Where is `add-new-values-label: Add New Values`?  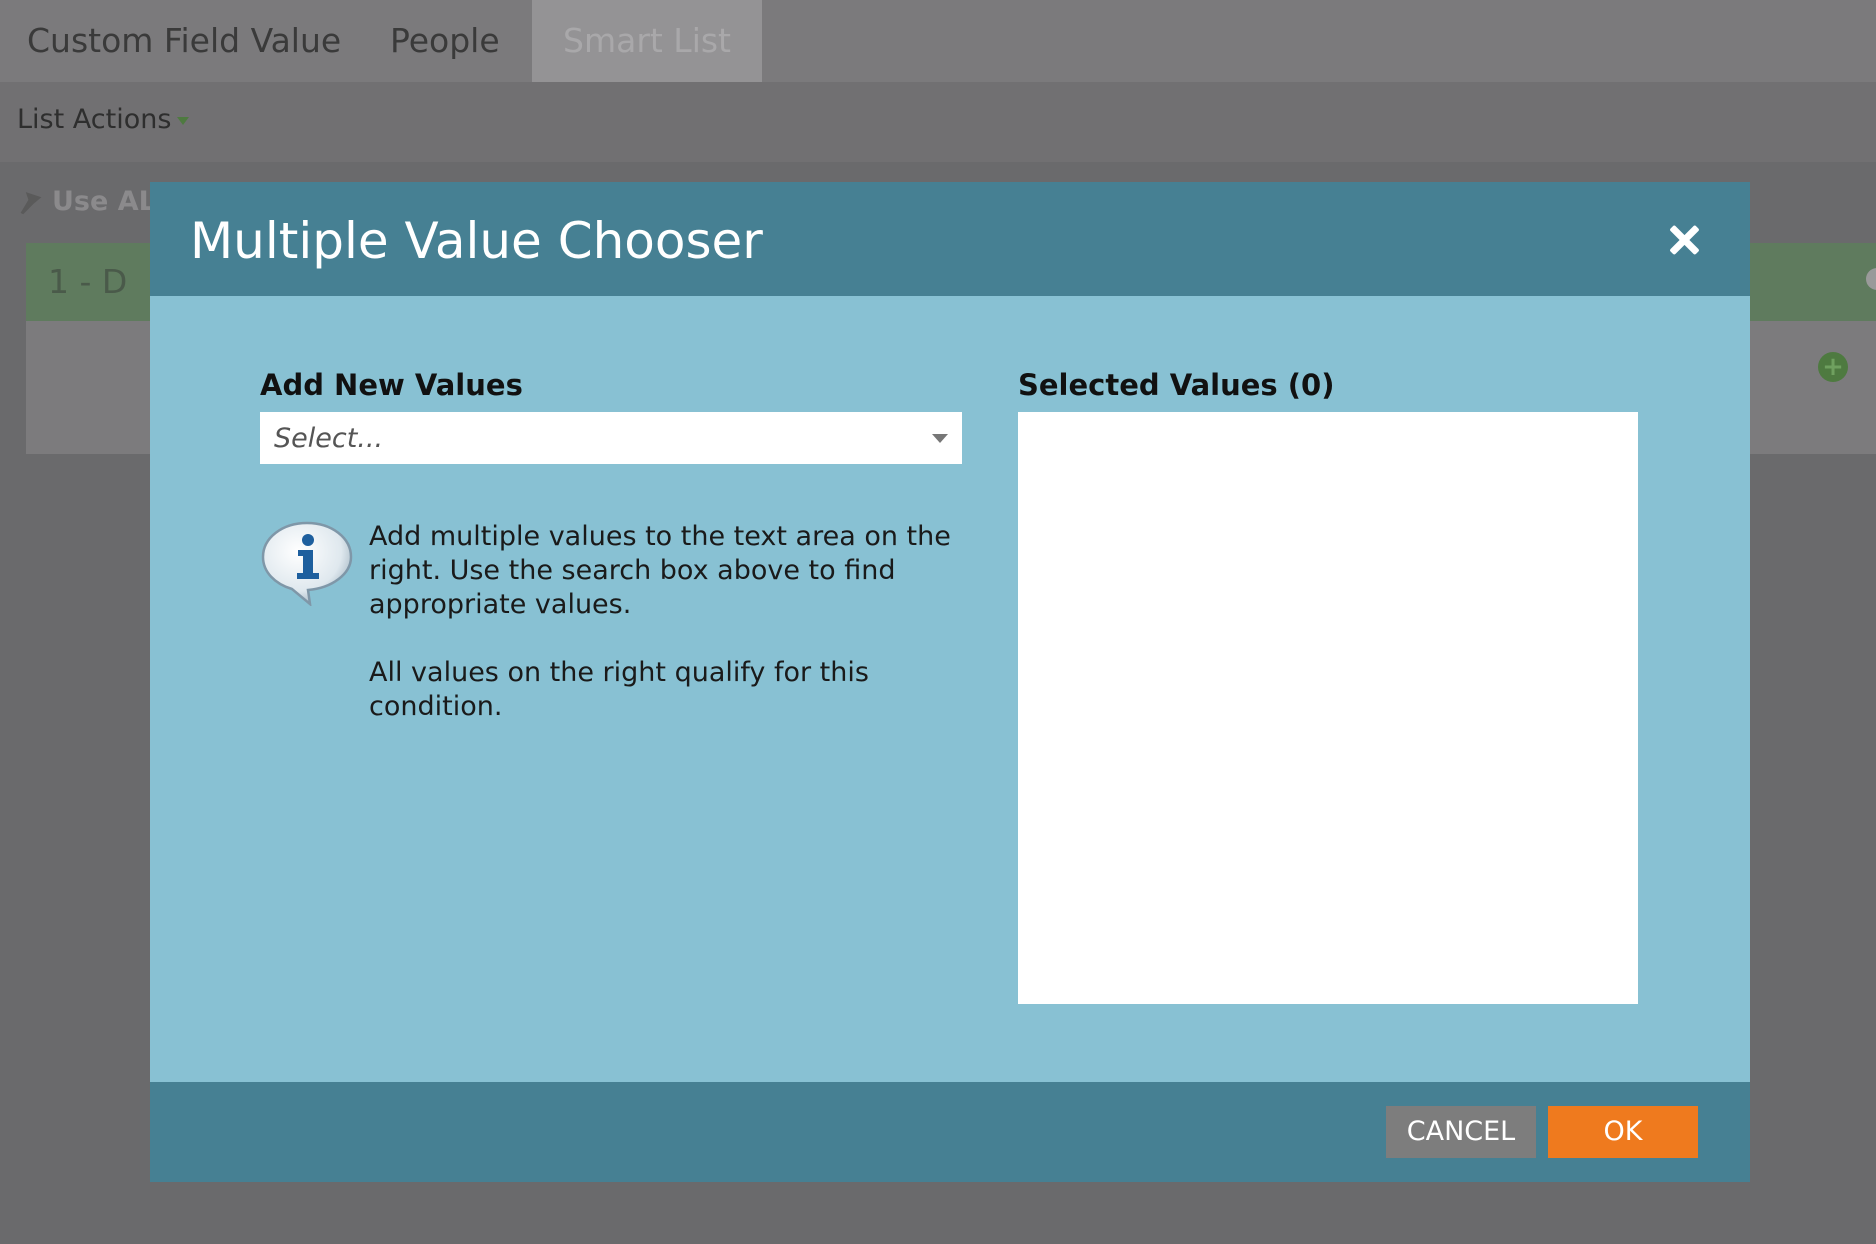
add-new-values-label: Add New Values is located at coordinates (391, 385).